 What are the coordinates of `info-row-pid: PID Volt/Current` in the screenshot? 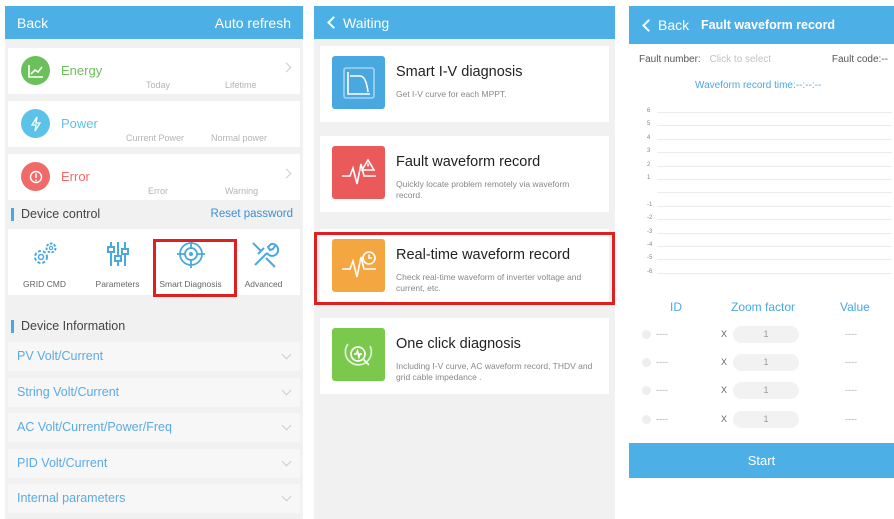 It's located at (154, 463).